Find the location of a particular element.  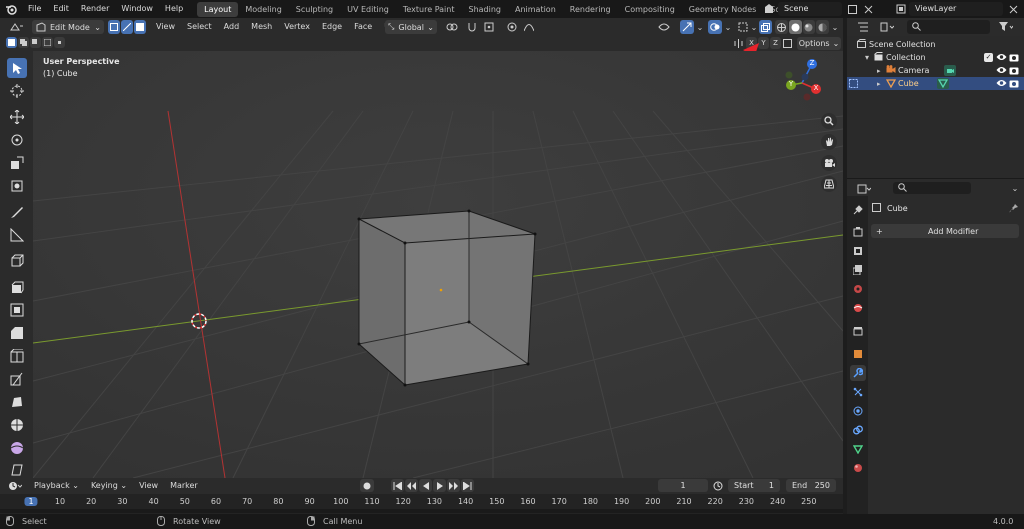

properties-editor-type-icon is located at coordinates (864, 188).